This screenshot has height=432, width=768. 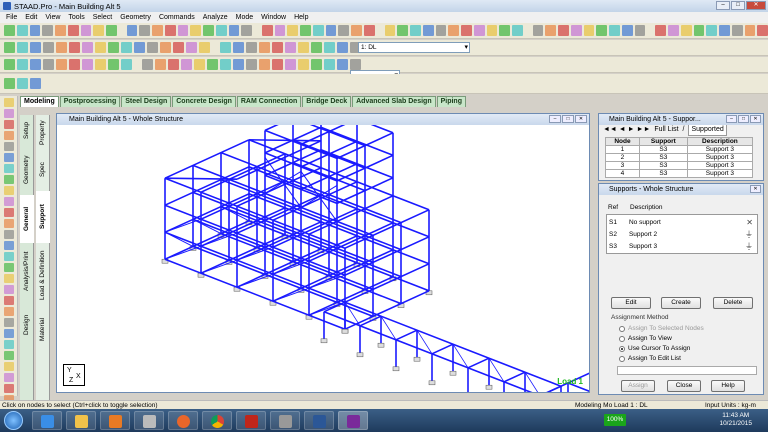 I want to click on radio-use-cursor-to-assign: Use Cursor To Assign, so click(x=654, y=348).